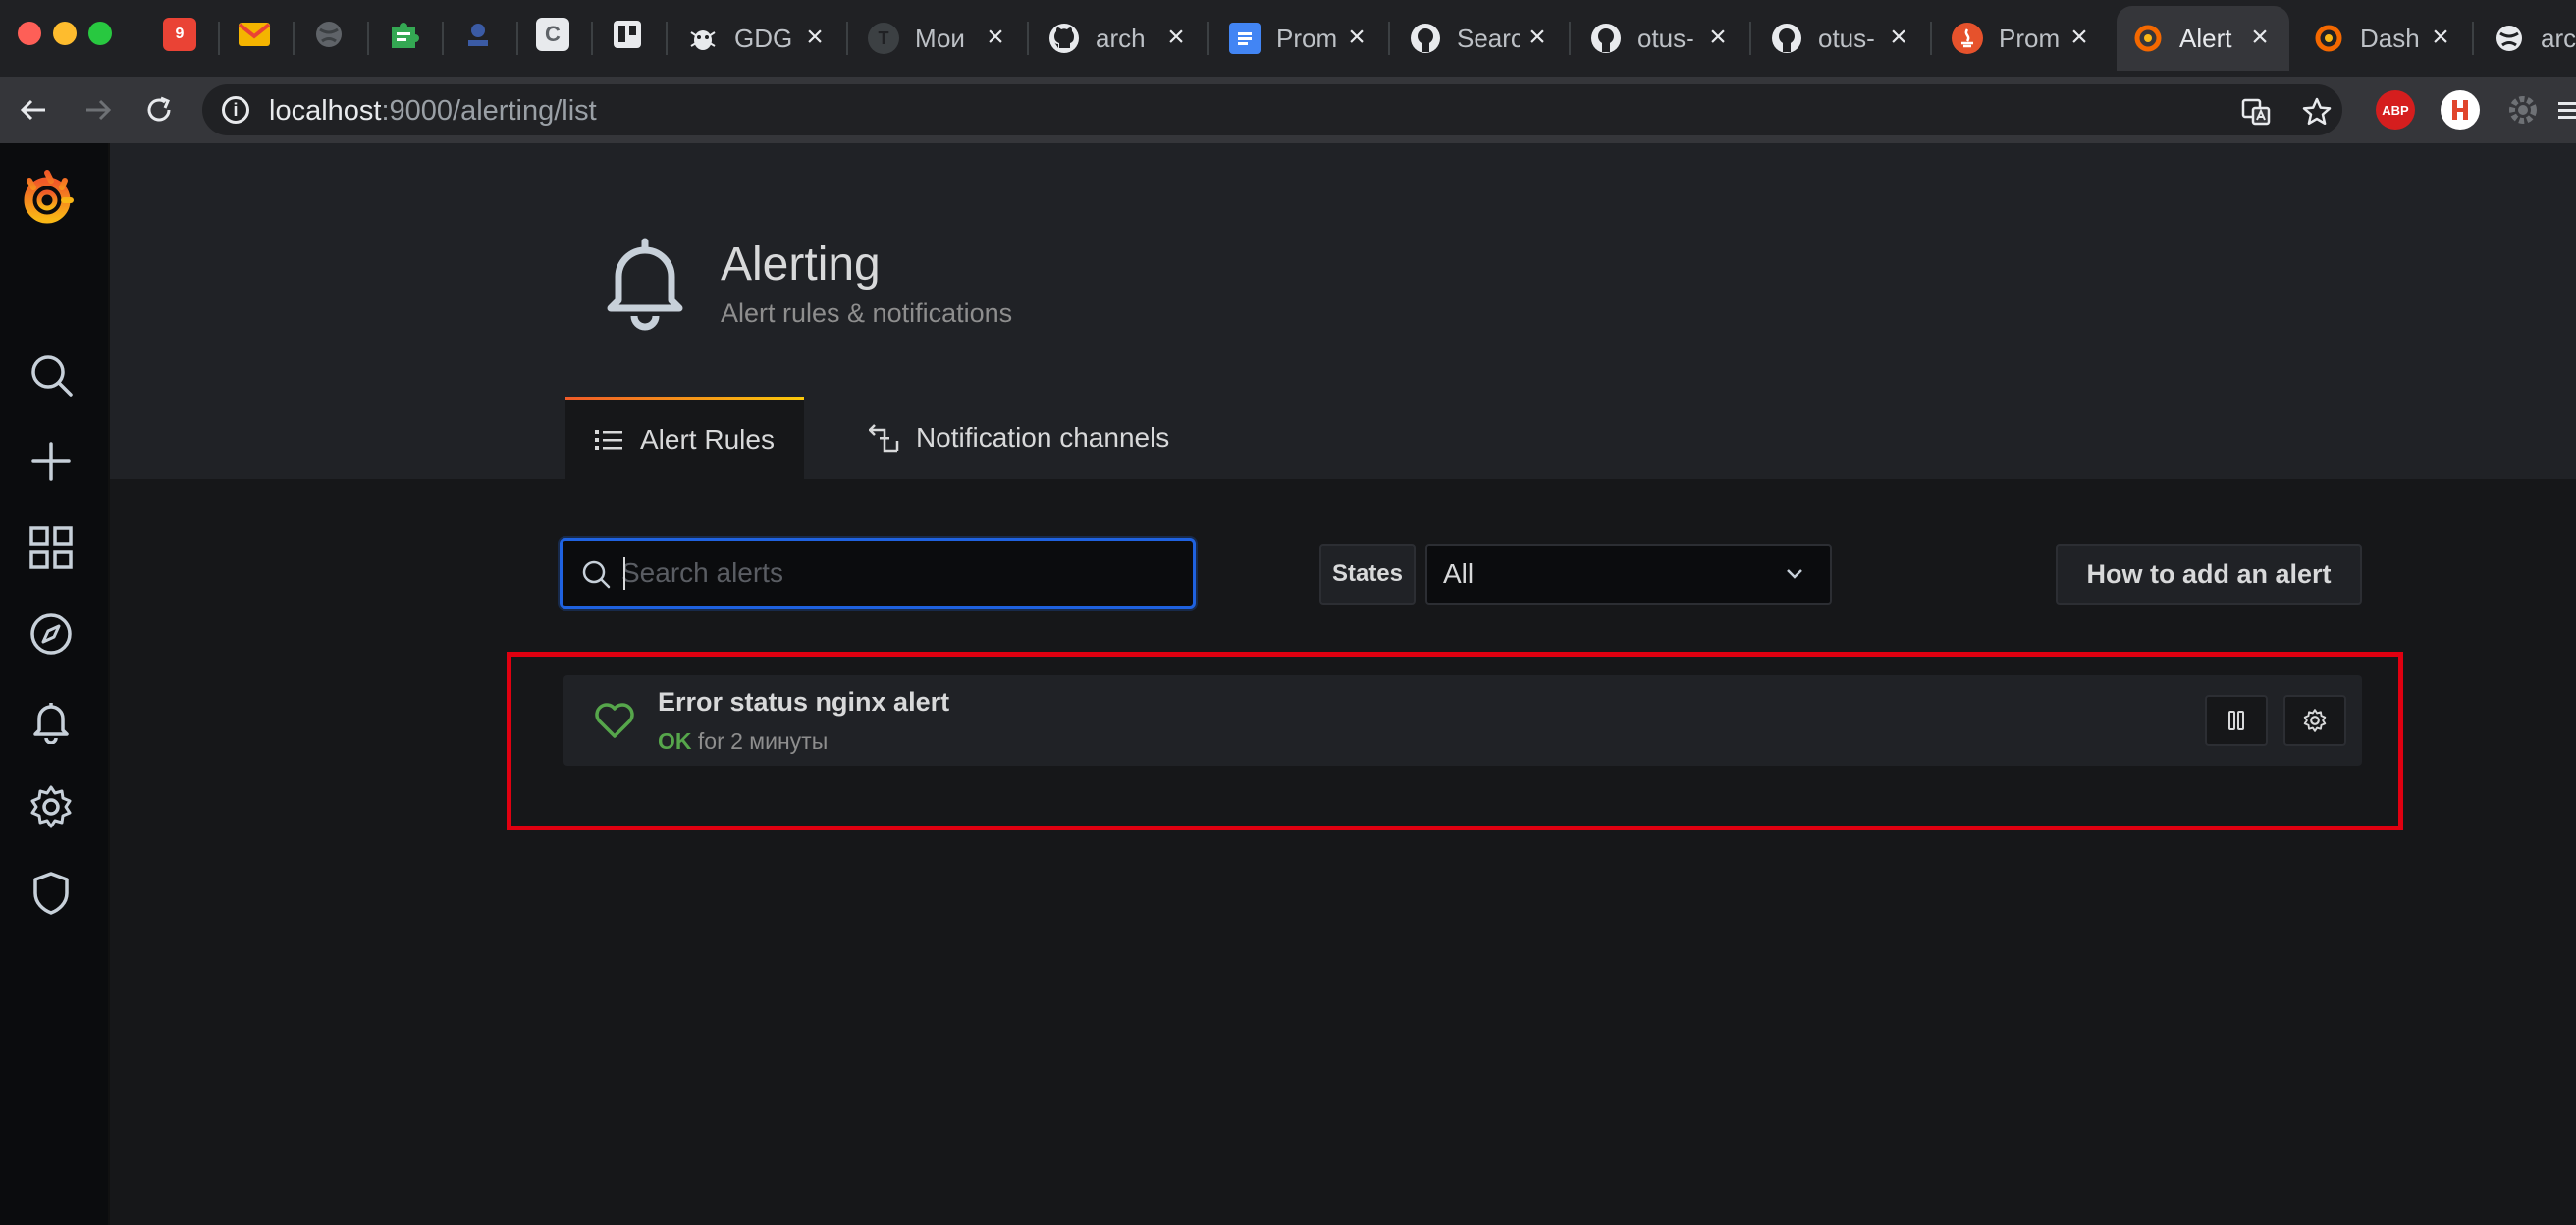 This screenshot has width=2576, height=1225. Describe the element at coordinates (1967, 38) in the screenshot. I see `prometheus-icon` at that location.